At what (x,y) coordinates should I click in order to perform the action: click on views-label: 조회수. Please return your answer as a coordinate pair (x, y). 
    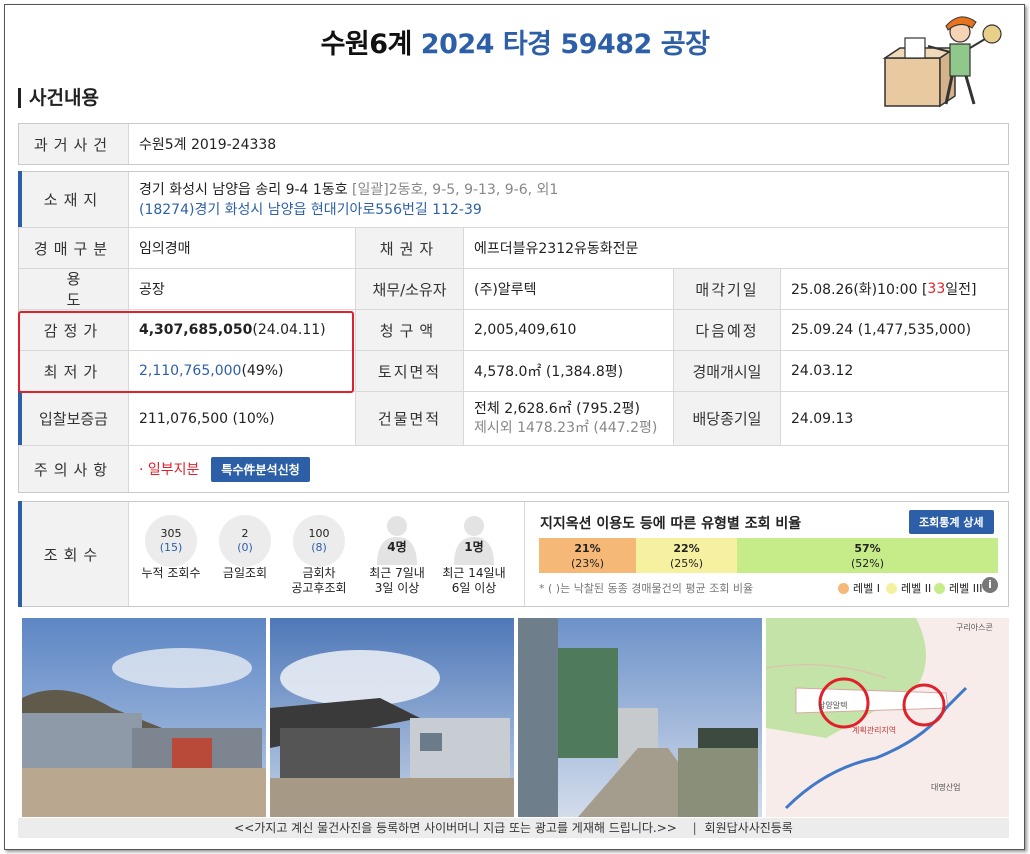
    Looking at the image, I should click on (74, 554).